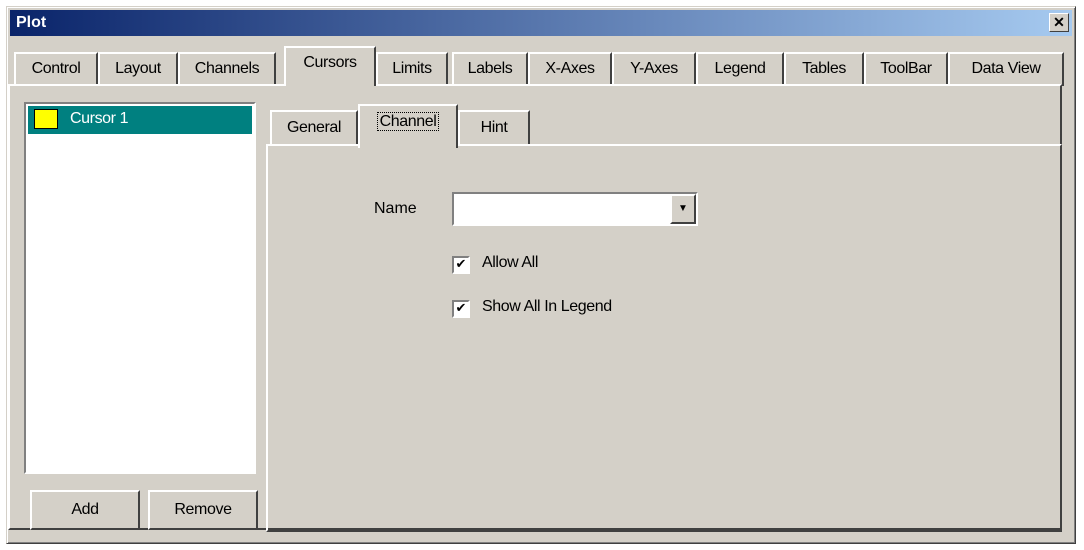 Image resolution: width=1084 pixels, height=550 pixels. I want to click on subtab-hint: Hint, so click(494, 128).